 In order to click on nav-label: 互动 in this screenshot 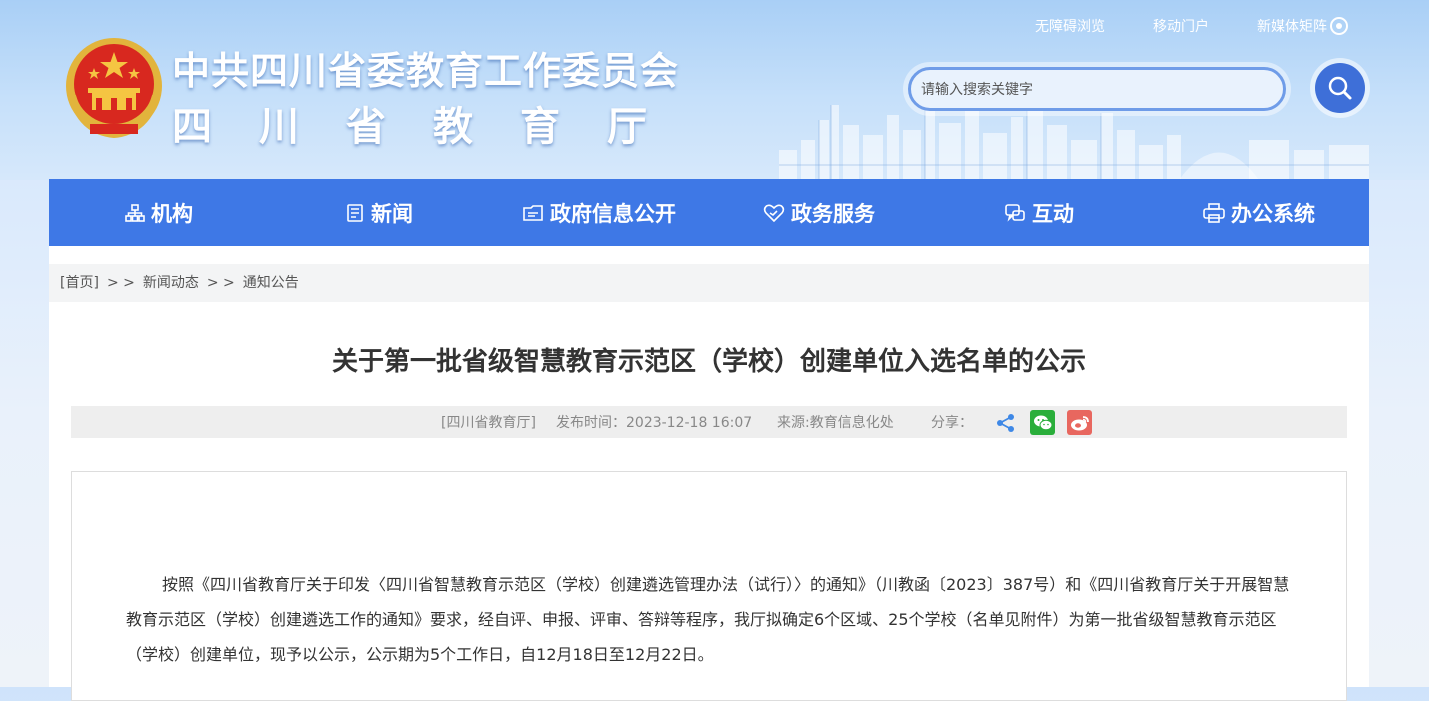, I will do `click(1053, 213)`.